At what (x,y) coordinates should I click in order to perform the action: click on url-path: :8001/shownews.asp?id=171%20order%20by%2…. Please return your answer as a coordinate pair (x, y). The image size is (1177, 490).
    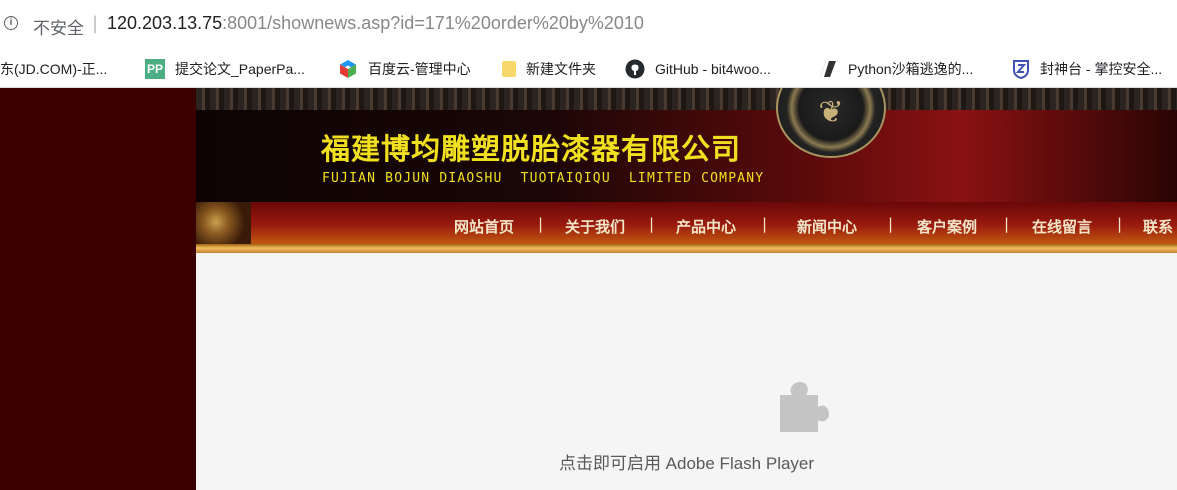
    Looking at the image, I should click on (433, 23).